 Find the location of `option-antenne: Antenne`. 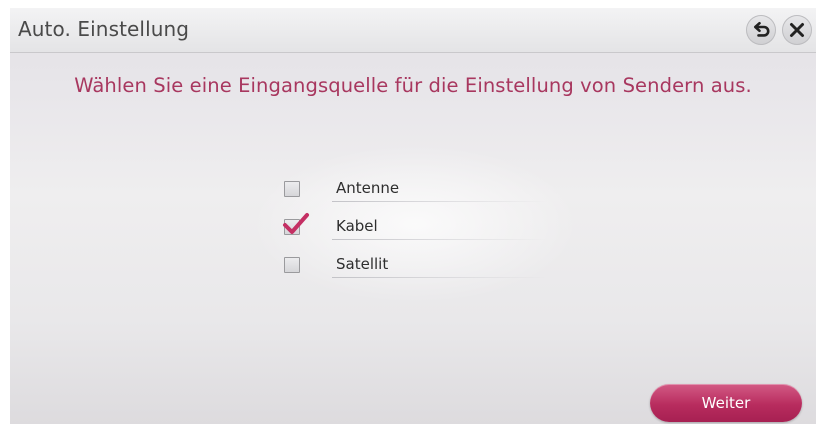

option-antenne: Antenne is located at coordinates (419, 188).